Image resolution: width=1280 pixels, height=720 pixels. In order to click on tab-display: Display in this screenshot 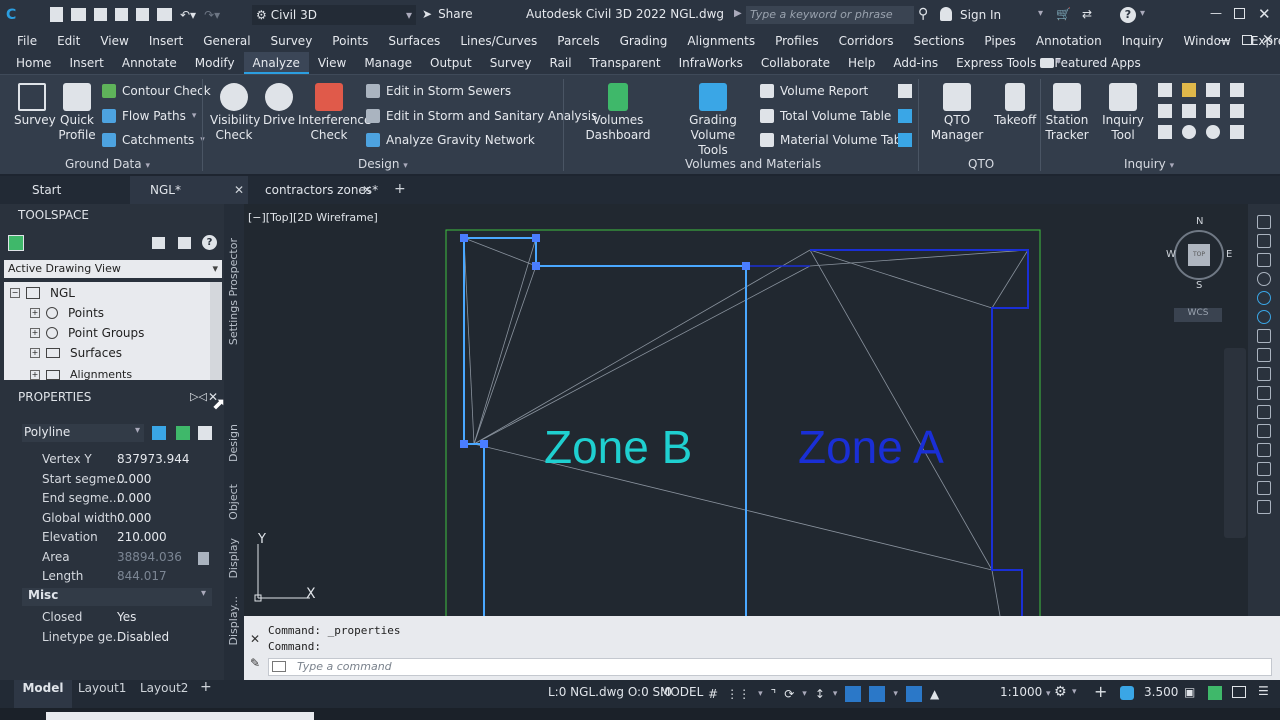, I will do `click(233, 558)`.